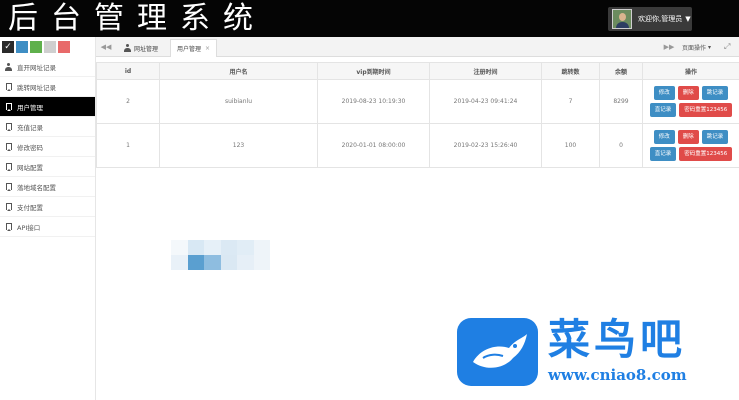 This screenshot has width=739, height=400. What do you see at coordinates (727, 47) in the screenshot?
I see `fullscreen-icon: ⤢` at bounding box center [727, 47].